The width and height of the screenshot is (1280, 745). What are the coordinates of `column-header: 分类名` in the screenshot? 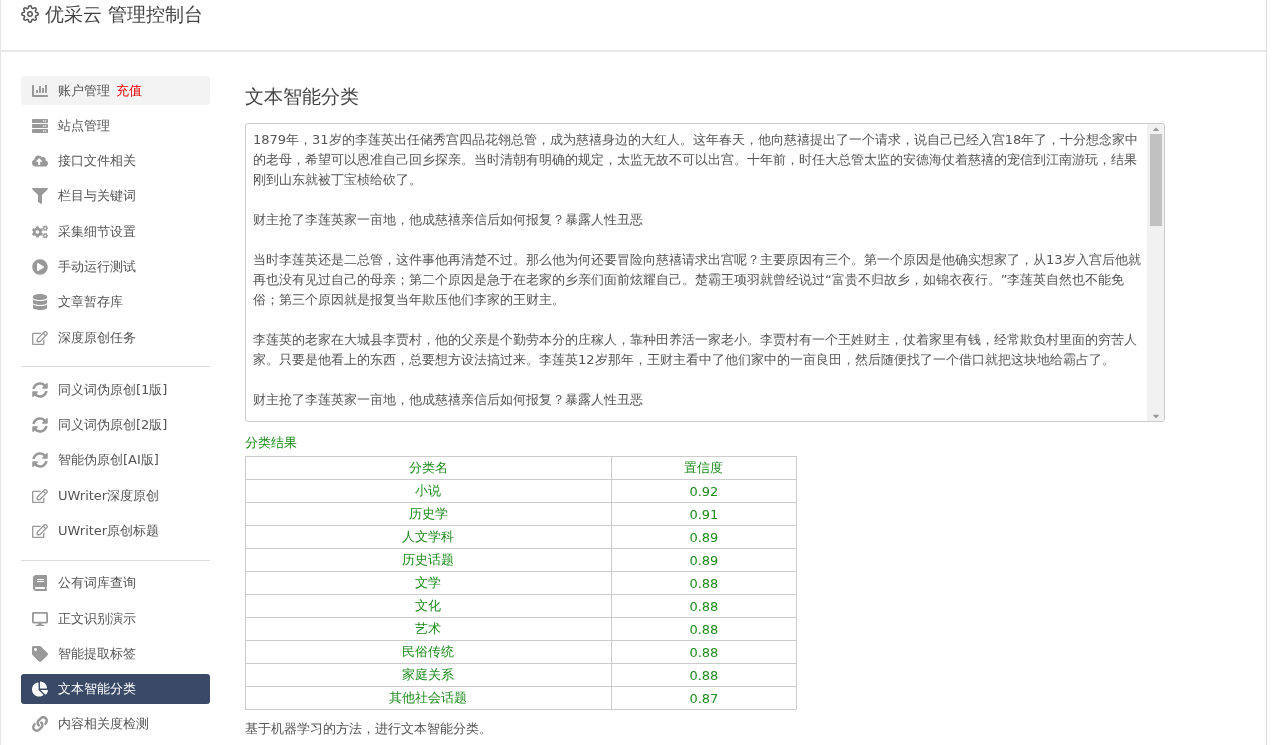 It's located at (428, 468).